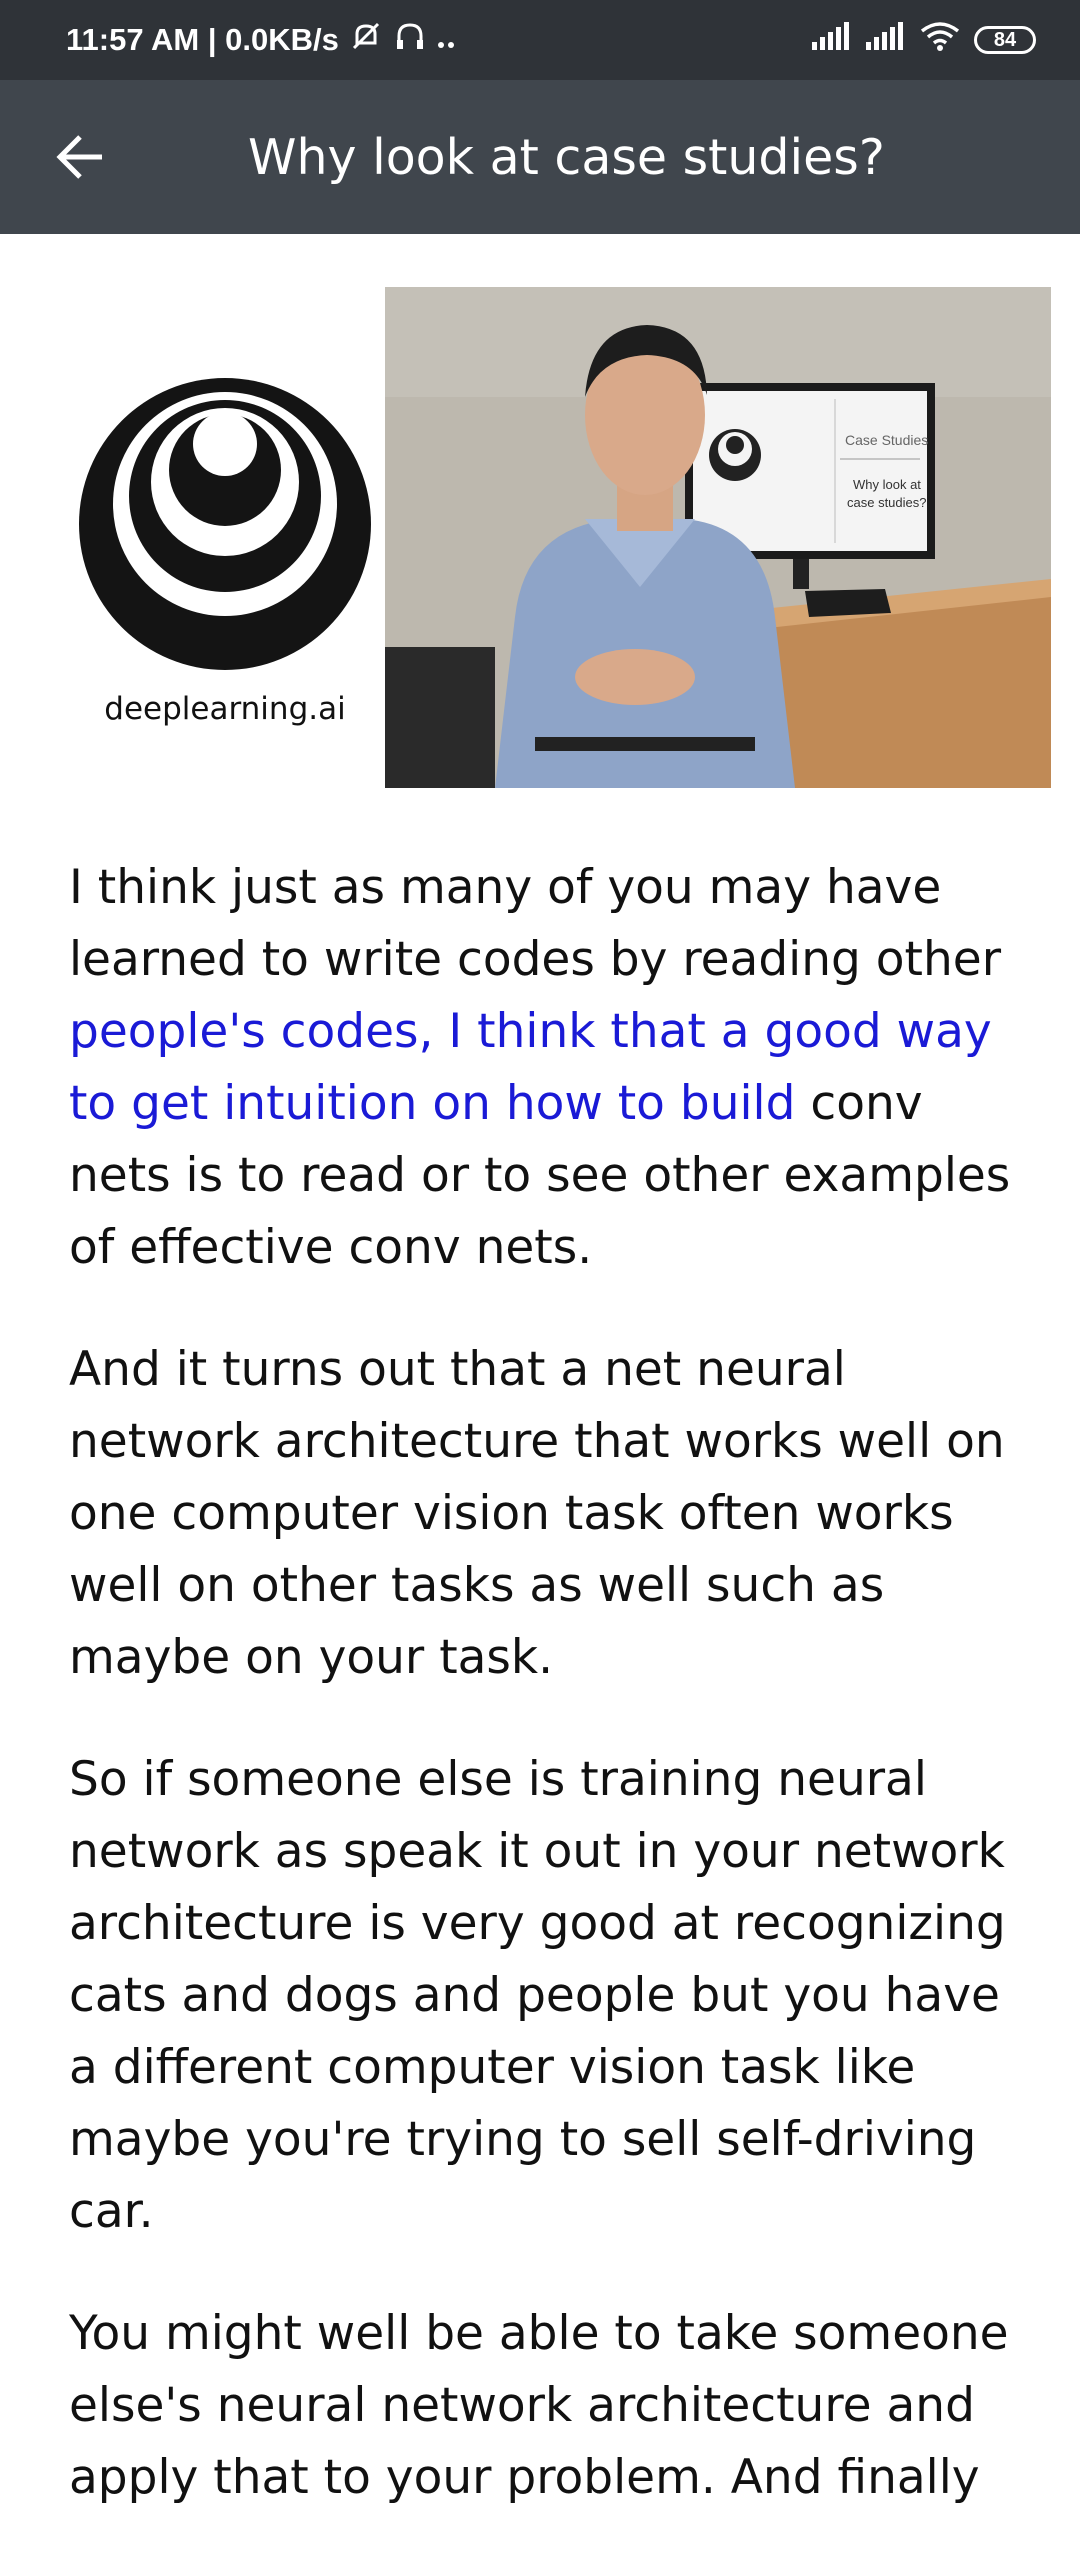  I want to click on back-button, so click(80, 157).